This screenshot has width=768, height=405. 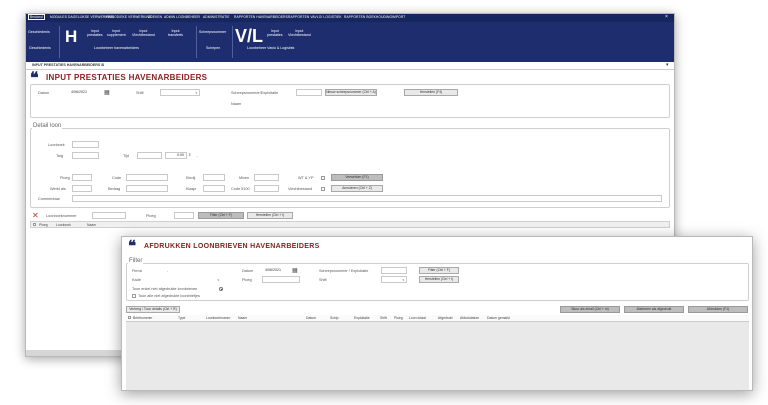 What do you see at coordinates (117, 178) in the screenshot?
I see `code-label: Code` at bounding box center [117, 178].